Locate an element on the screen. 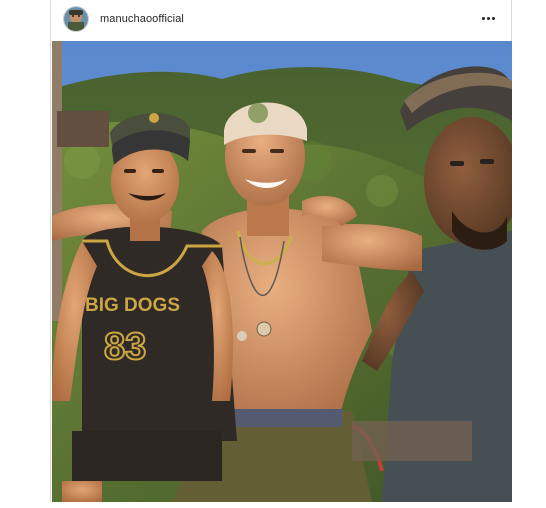 This screenshot has height=508, width=546. post-header: manuchaoofficial is located at coordinates (281, 19).